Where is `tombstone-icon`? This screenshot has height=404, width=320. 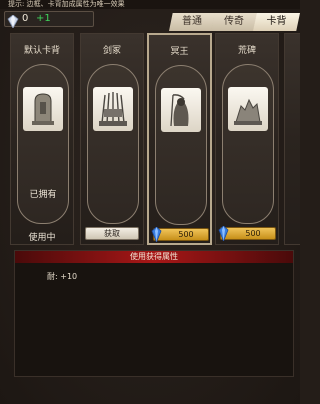 tombstone-icon is located at coordinates (43, 109).